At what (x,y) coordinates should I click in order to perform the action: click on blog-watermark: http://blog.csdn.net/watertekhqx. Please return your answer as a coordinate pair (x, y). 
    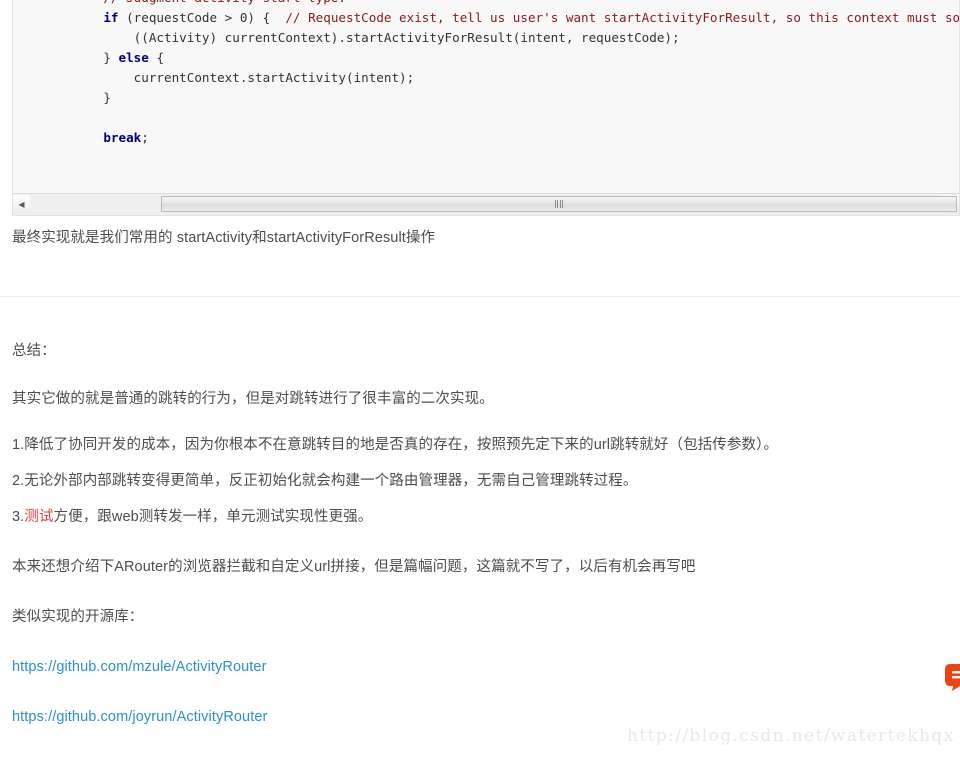
    Looking at the image, I should click on (791, 736).